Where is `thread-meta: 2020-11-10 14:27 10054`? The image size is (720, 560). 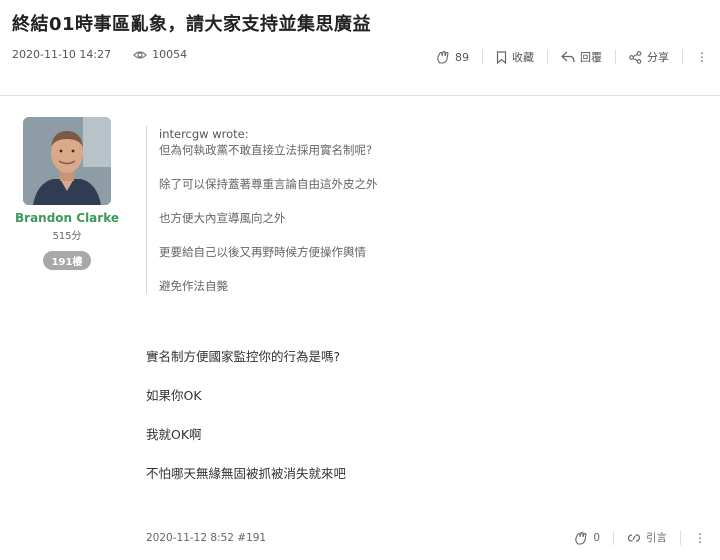
thread-meta: 2020-11-10 14:27 10054 is located at coordinates (99, 54).